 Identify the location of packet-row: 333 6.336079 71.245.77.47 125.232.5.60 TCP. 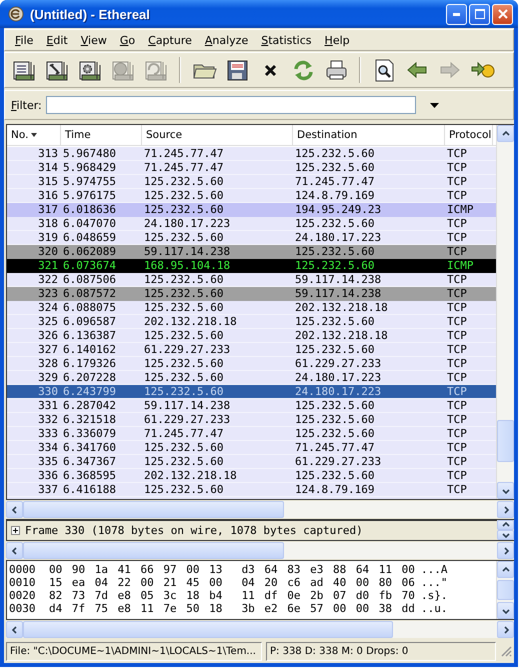
(251, 434).